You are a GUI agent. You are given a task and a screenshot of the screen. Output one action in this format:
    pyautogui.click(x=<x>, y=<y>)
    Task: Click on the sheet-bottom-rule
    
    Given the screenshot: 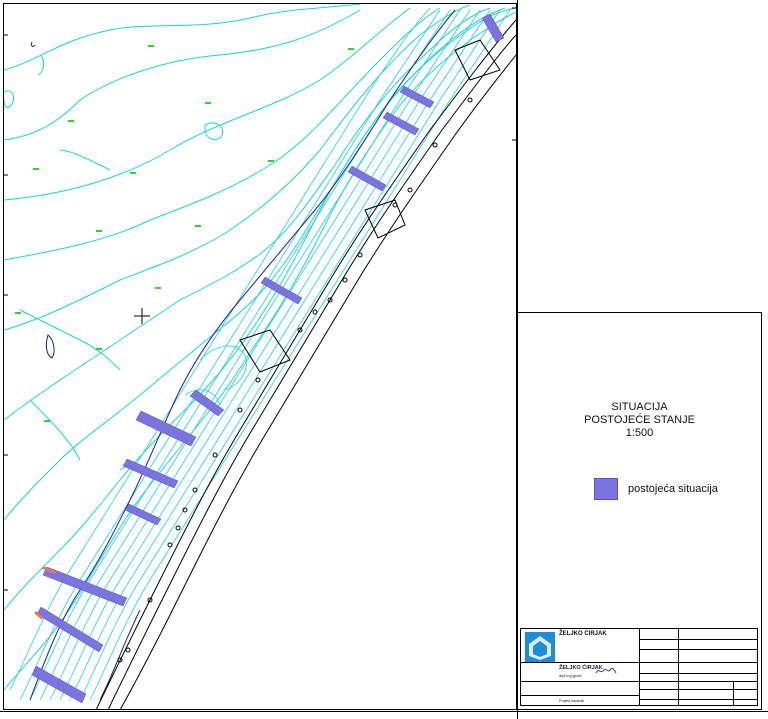 What is the action you would take?
    pyautogui.click(x=384, y=711)
    